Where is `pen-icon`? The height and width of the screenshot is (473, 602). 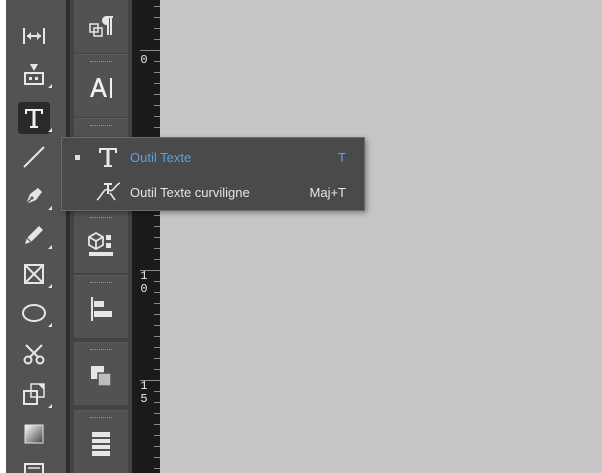 pen-icon is located at coordinates (33, 196).